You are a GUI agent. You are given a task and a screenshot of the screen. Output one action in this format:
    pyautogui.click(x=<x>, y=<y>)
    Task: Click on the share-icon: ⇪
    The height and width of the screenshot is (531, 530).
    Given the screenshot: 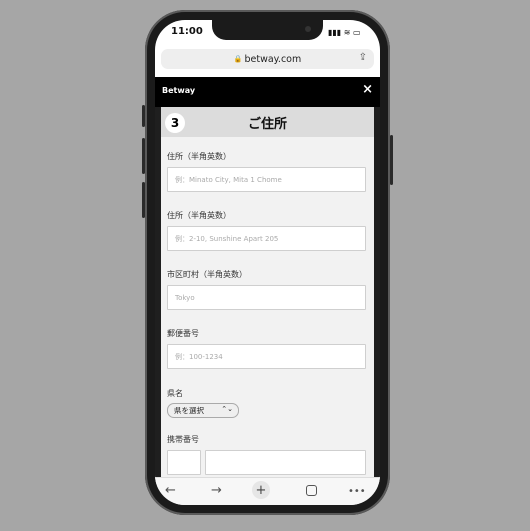 What is the action you would take?
    pyautogui.click(x=363, y=57)
    